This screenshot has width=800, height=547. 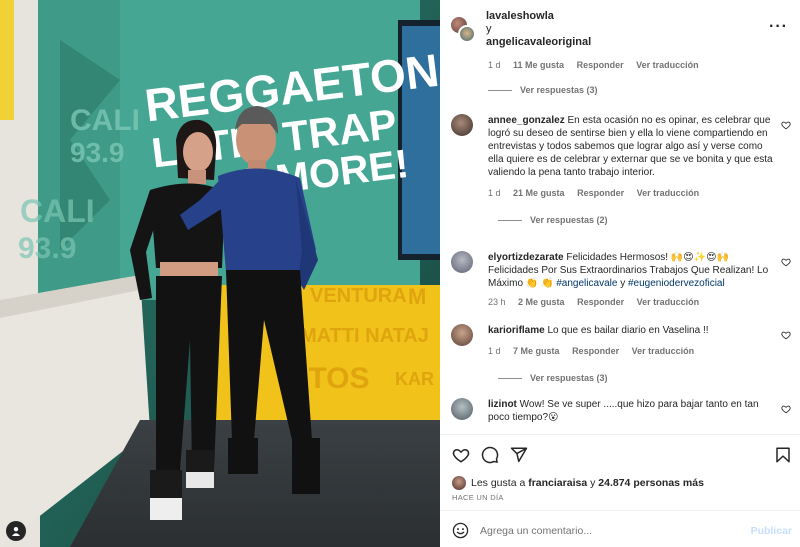 What do you see at coordinates (593, 483) in the screenshot?
I see `likes-connector: y` at bounding box center [593, 483].